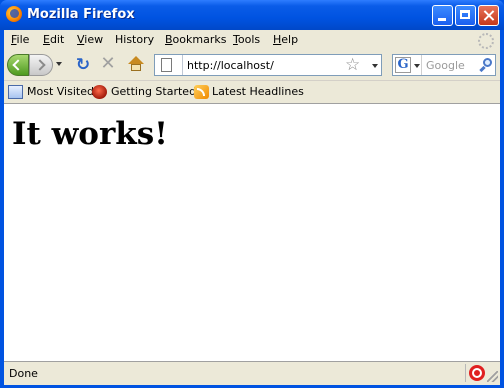 The width and height of the screenshot is (504, 388). I want to click on status-bar: Done, so click(252, 373).